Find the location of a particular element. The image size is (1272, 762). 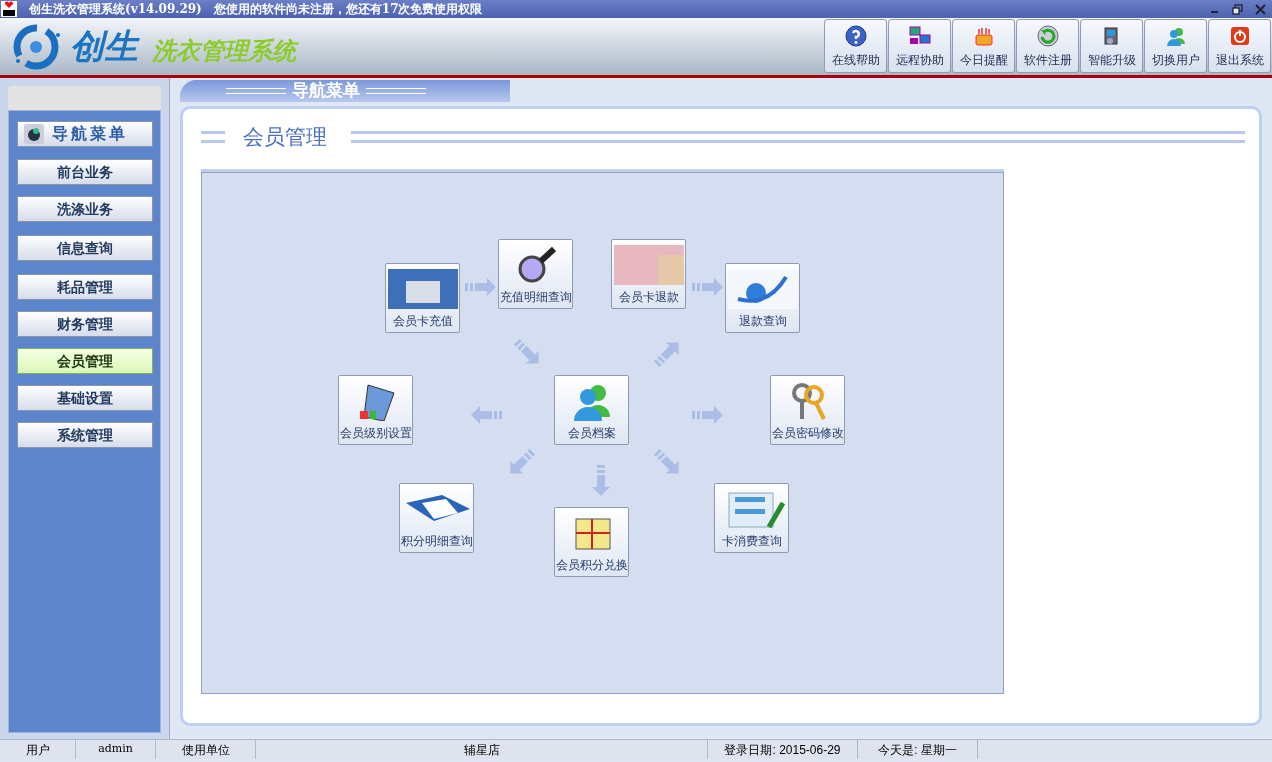

toolbar-button: 软件注册 is located at coordinates (1047, 46).